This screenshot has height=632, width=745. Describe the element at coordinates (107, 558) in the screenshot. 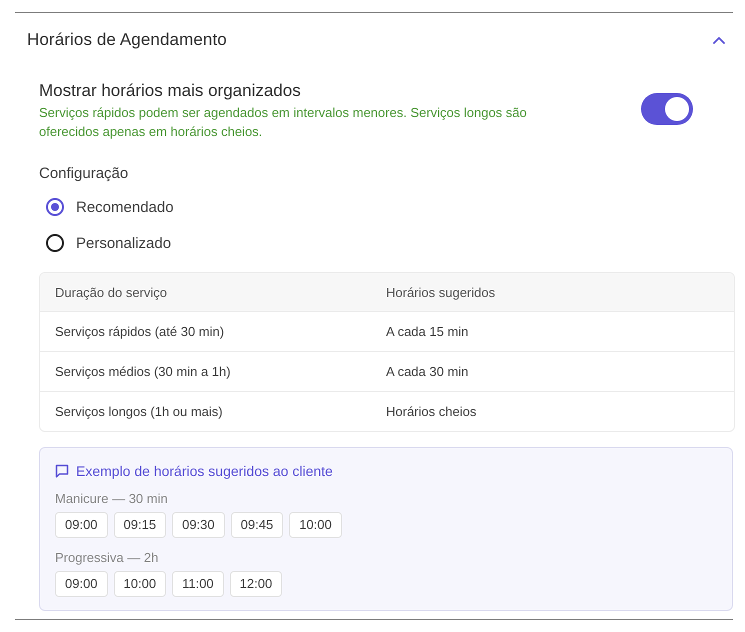

I see `service-label: Progressiva — 2h` at that location.